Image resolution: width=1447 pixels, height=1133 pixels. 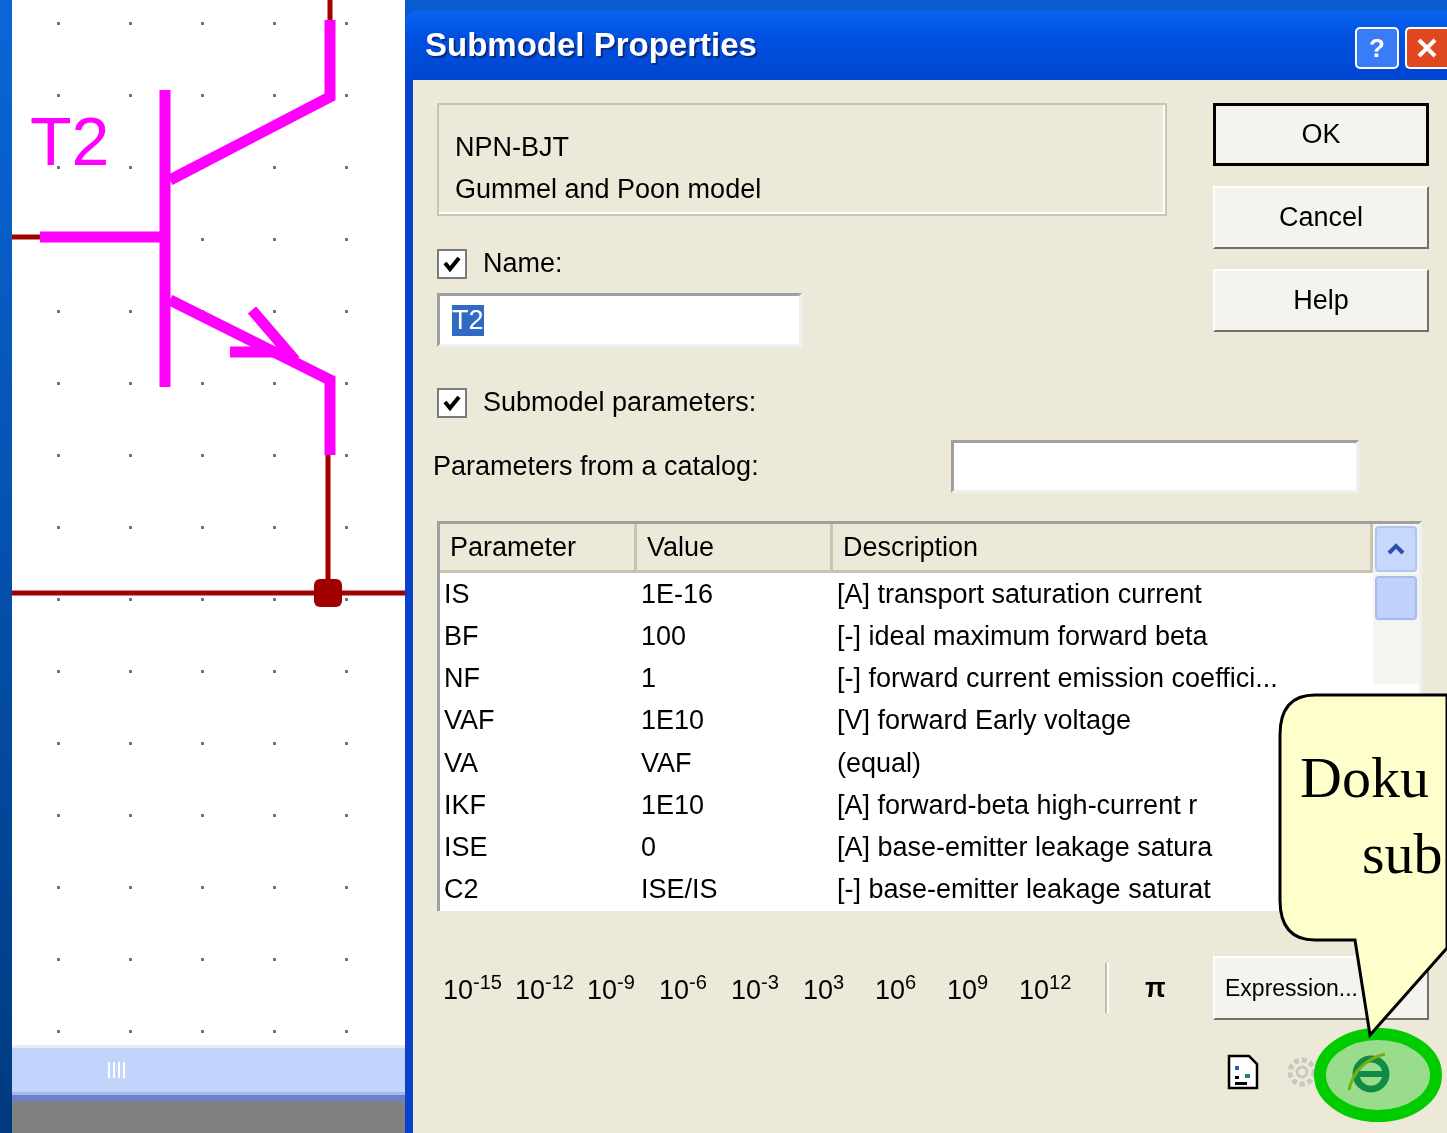 I want to click on multiplier-button: 10$^{3}$, so click(x=833, y=988).